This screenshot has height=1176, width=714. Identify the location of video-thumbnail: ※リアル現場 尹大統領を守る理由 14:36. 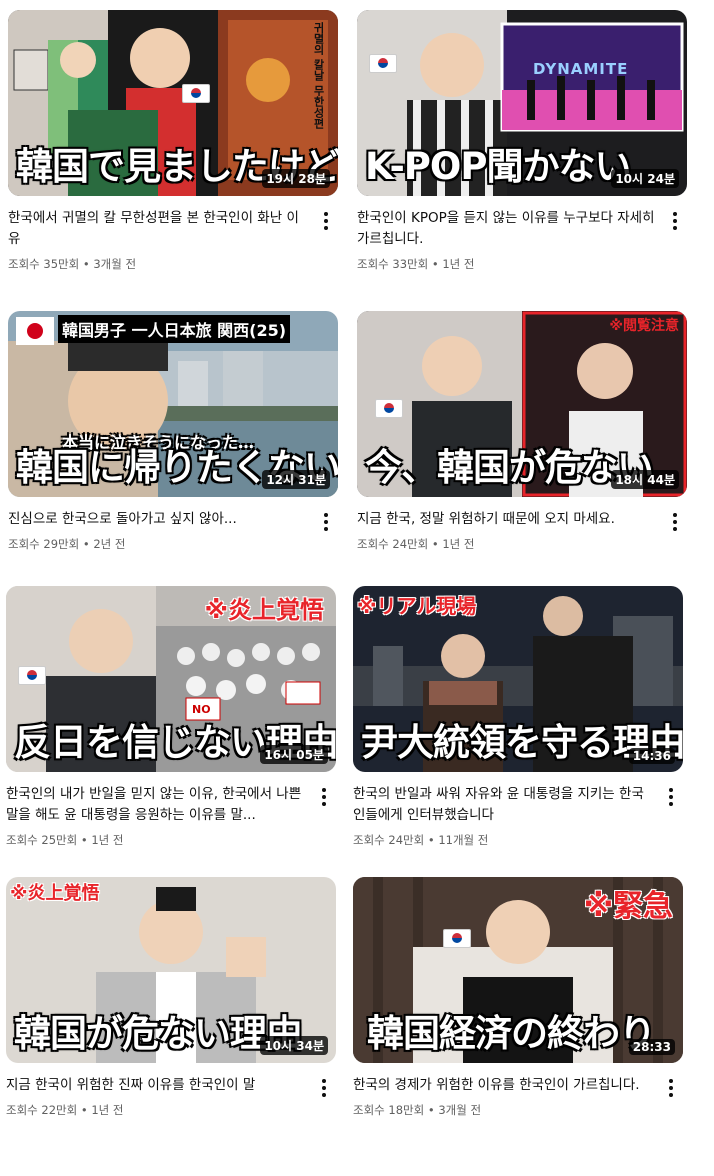
(518, 679).